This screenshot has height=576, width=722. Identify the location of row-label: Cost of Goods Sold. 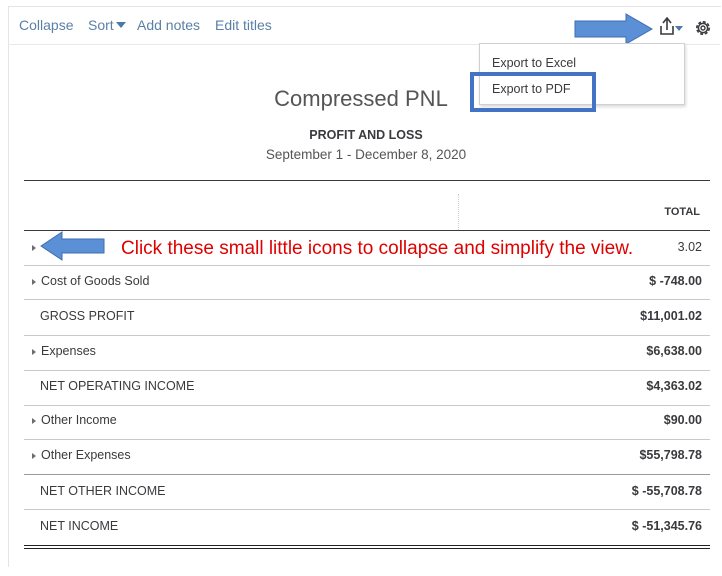
(95, 281).